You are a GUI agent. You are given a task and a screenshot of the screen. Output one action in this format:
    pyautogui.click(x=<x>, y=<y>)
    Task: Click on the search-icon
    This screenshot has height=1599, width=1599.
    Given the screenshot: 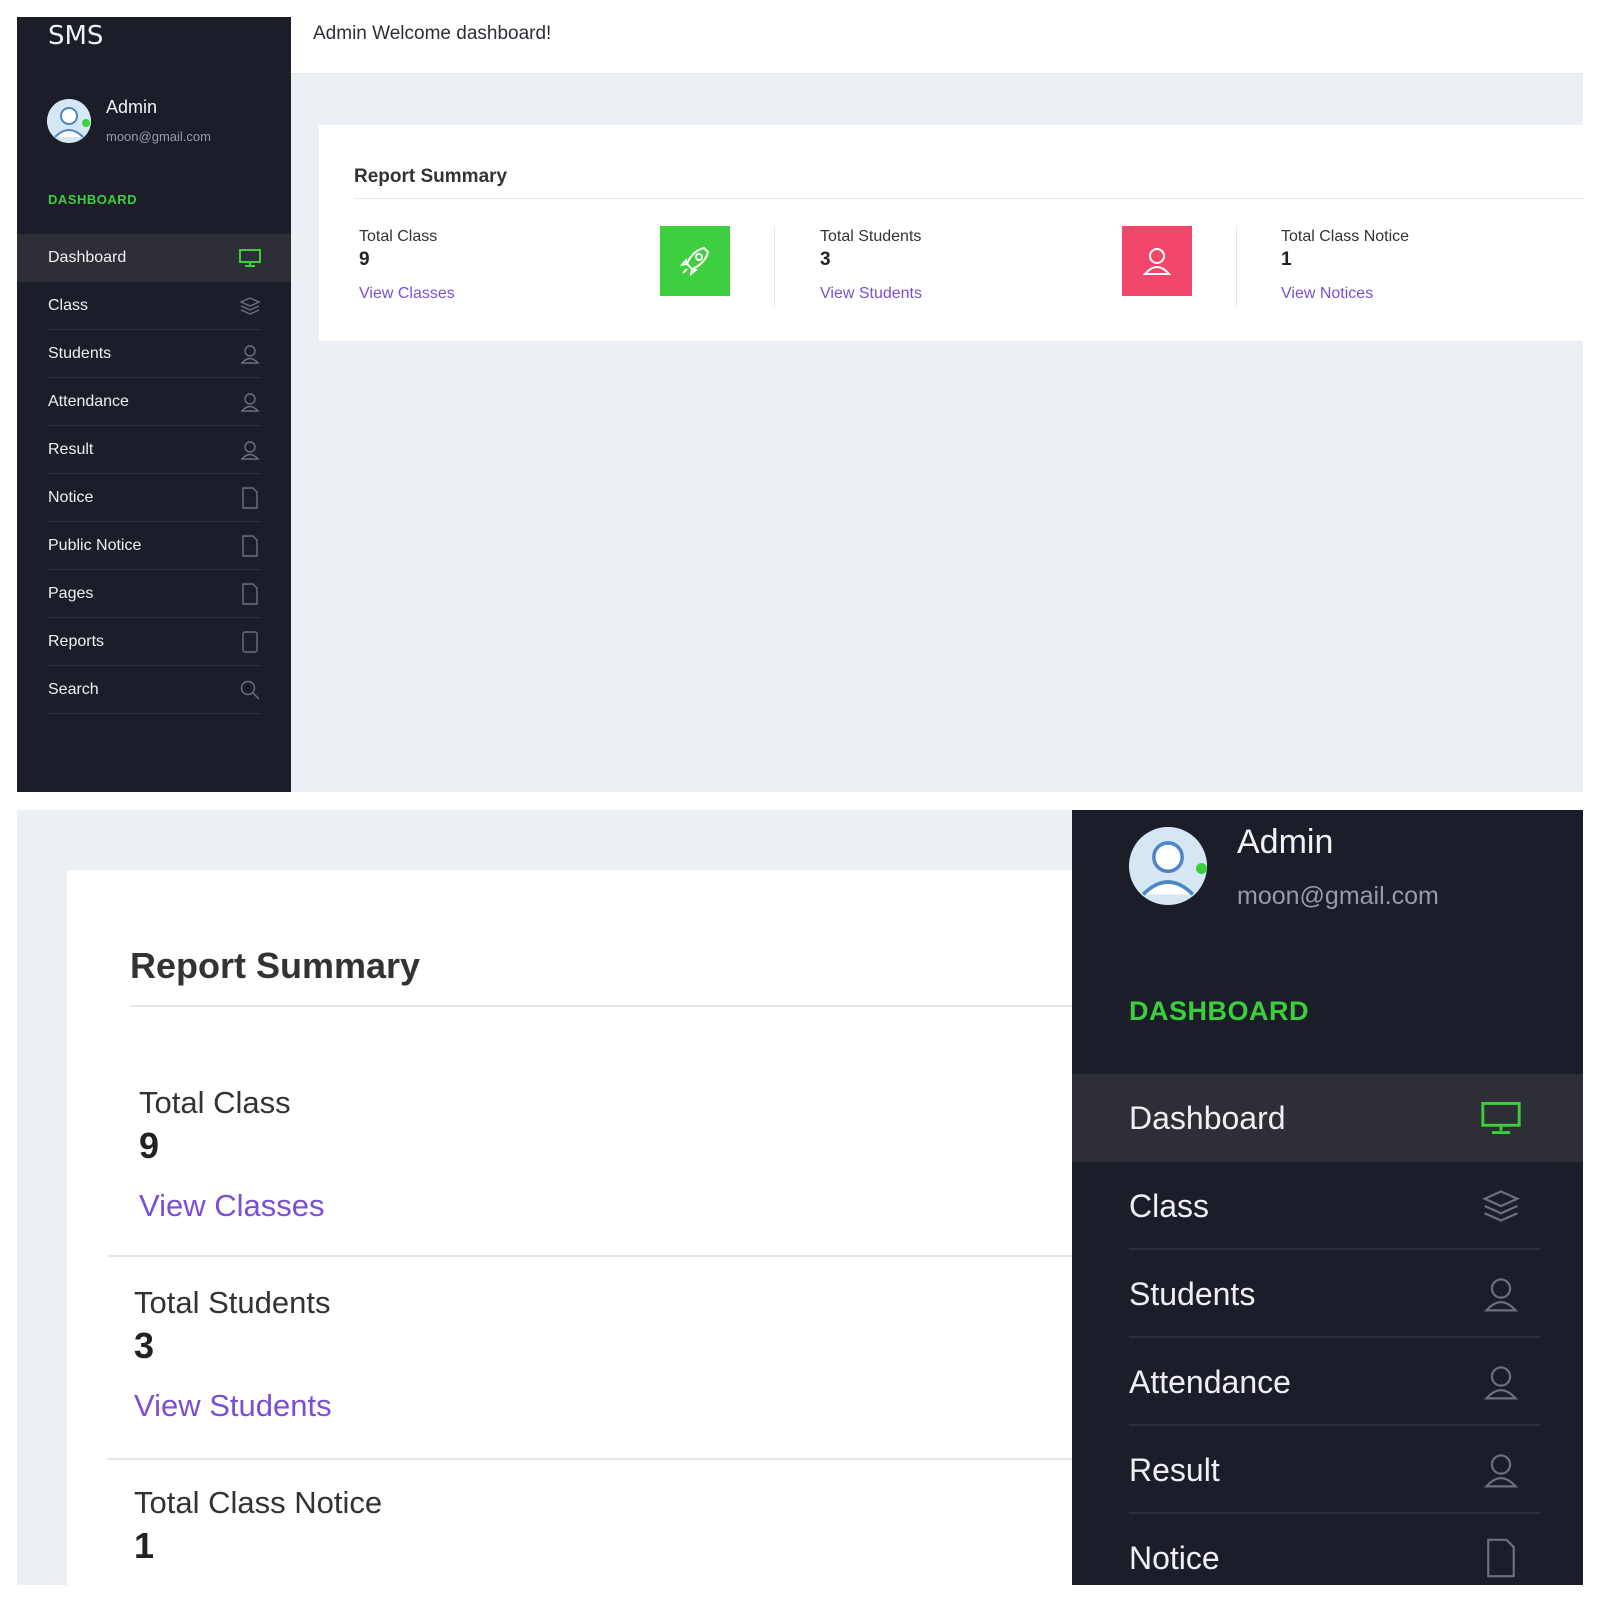 What is the action you would take?
    pyautogui.click(x=250, y=690)
    